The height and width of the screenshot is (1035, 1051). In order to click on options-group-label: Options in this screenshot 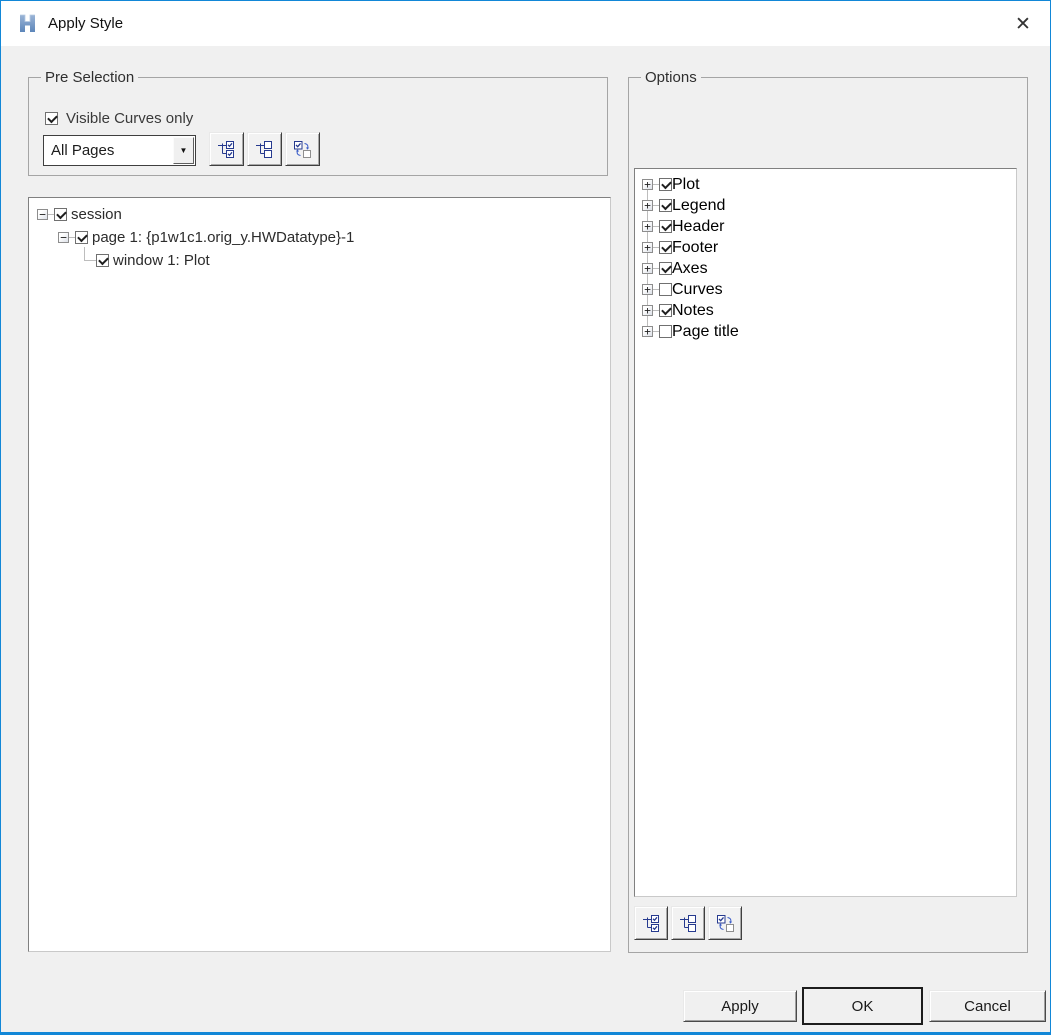, I will do `click(671, 77)`.